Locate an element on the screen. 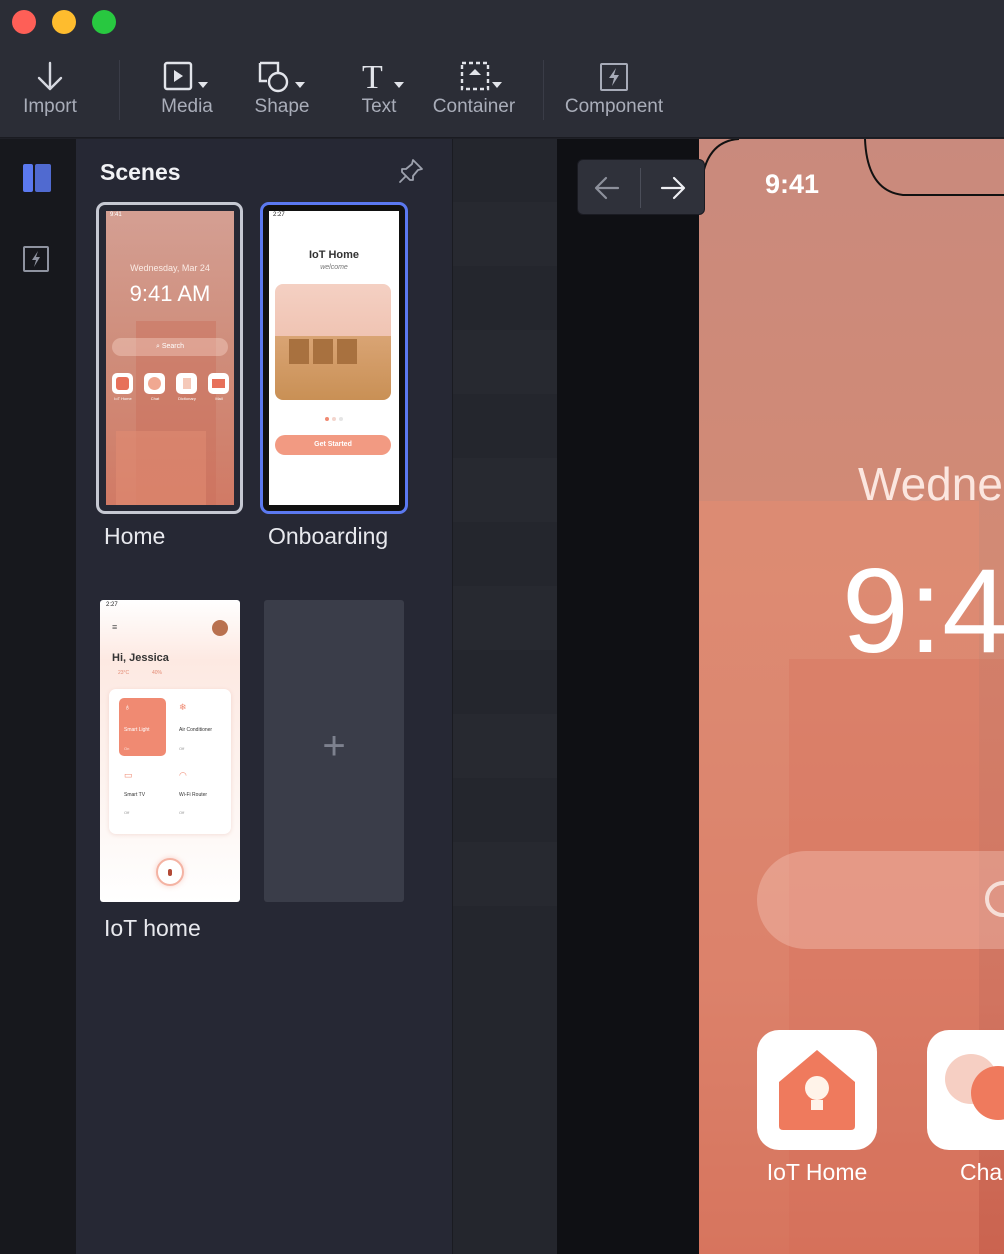 The height and width of the screenshot is (1254, 1004). scene-label-iot-home: IoT home is located at coordinates (152, 928).